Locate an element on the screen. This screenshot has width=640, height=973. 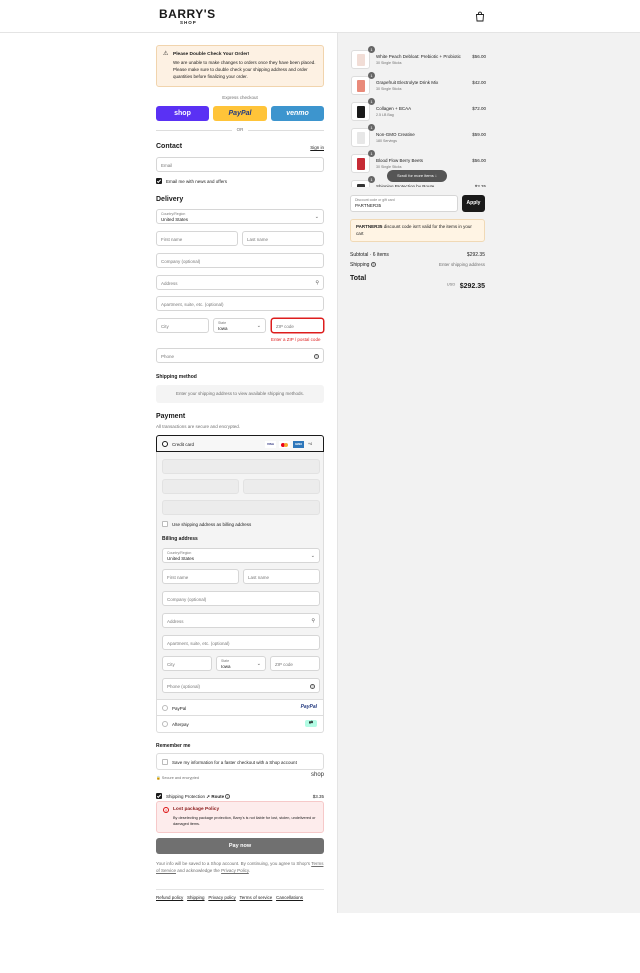
billing-apartment-input: Apartment, suite, etc. (optional) is located at coordinates (241, 642).